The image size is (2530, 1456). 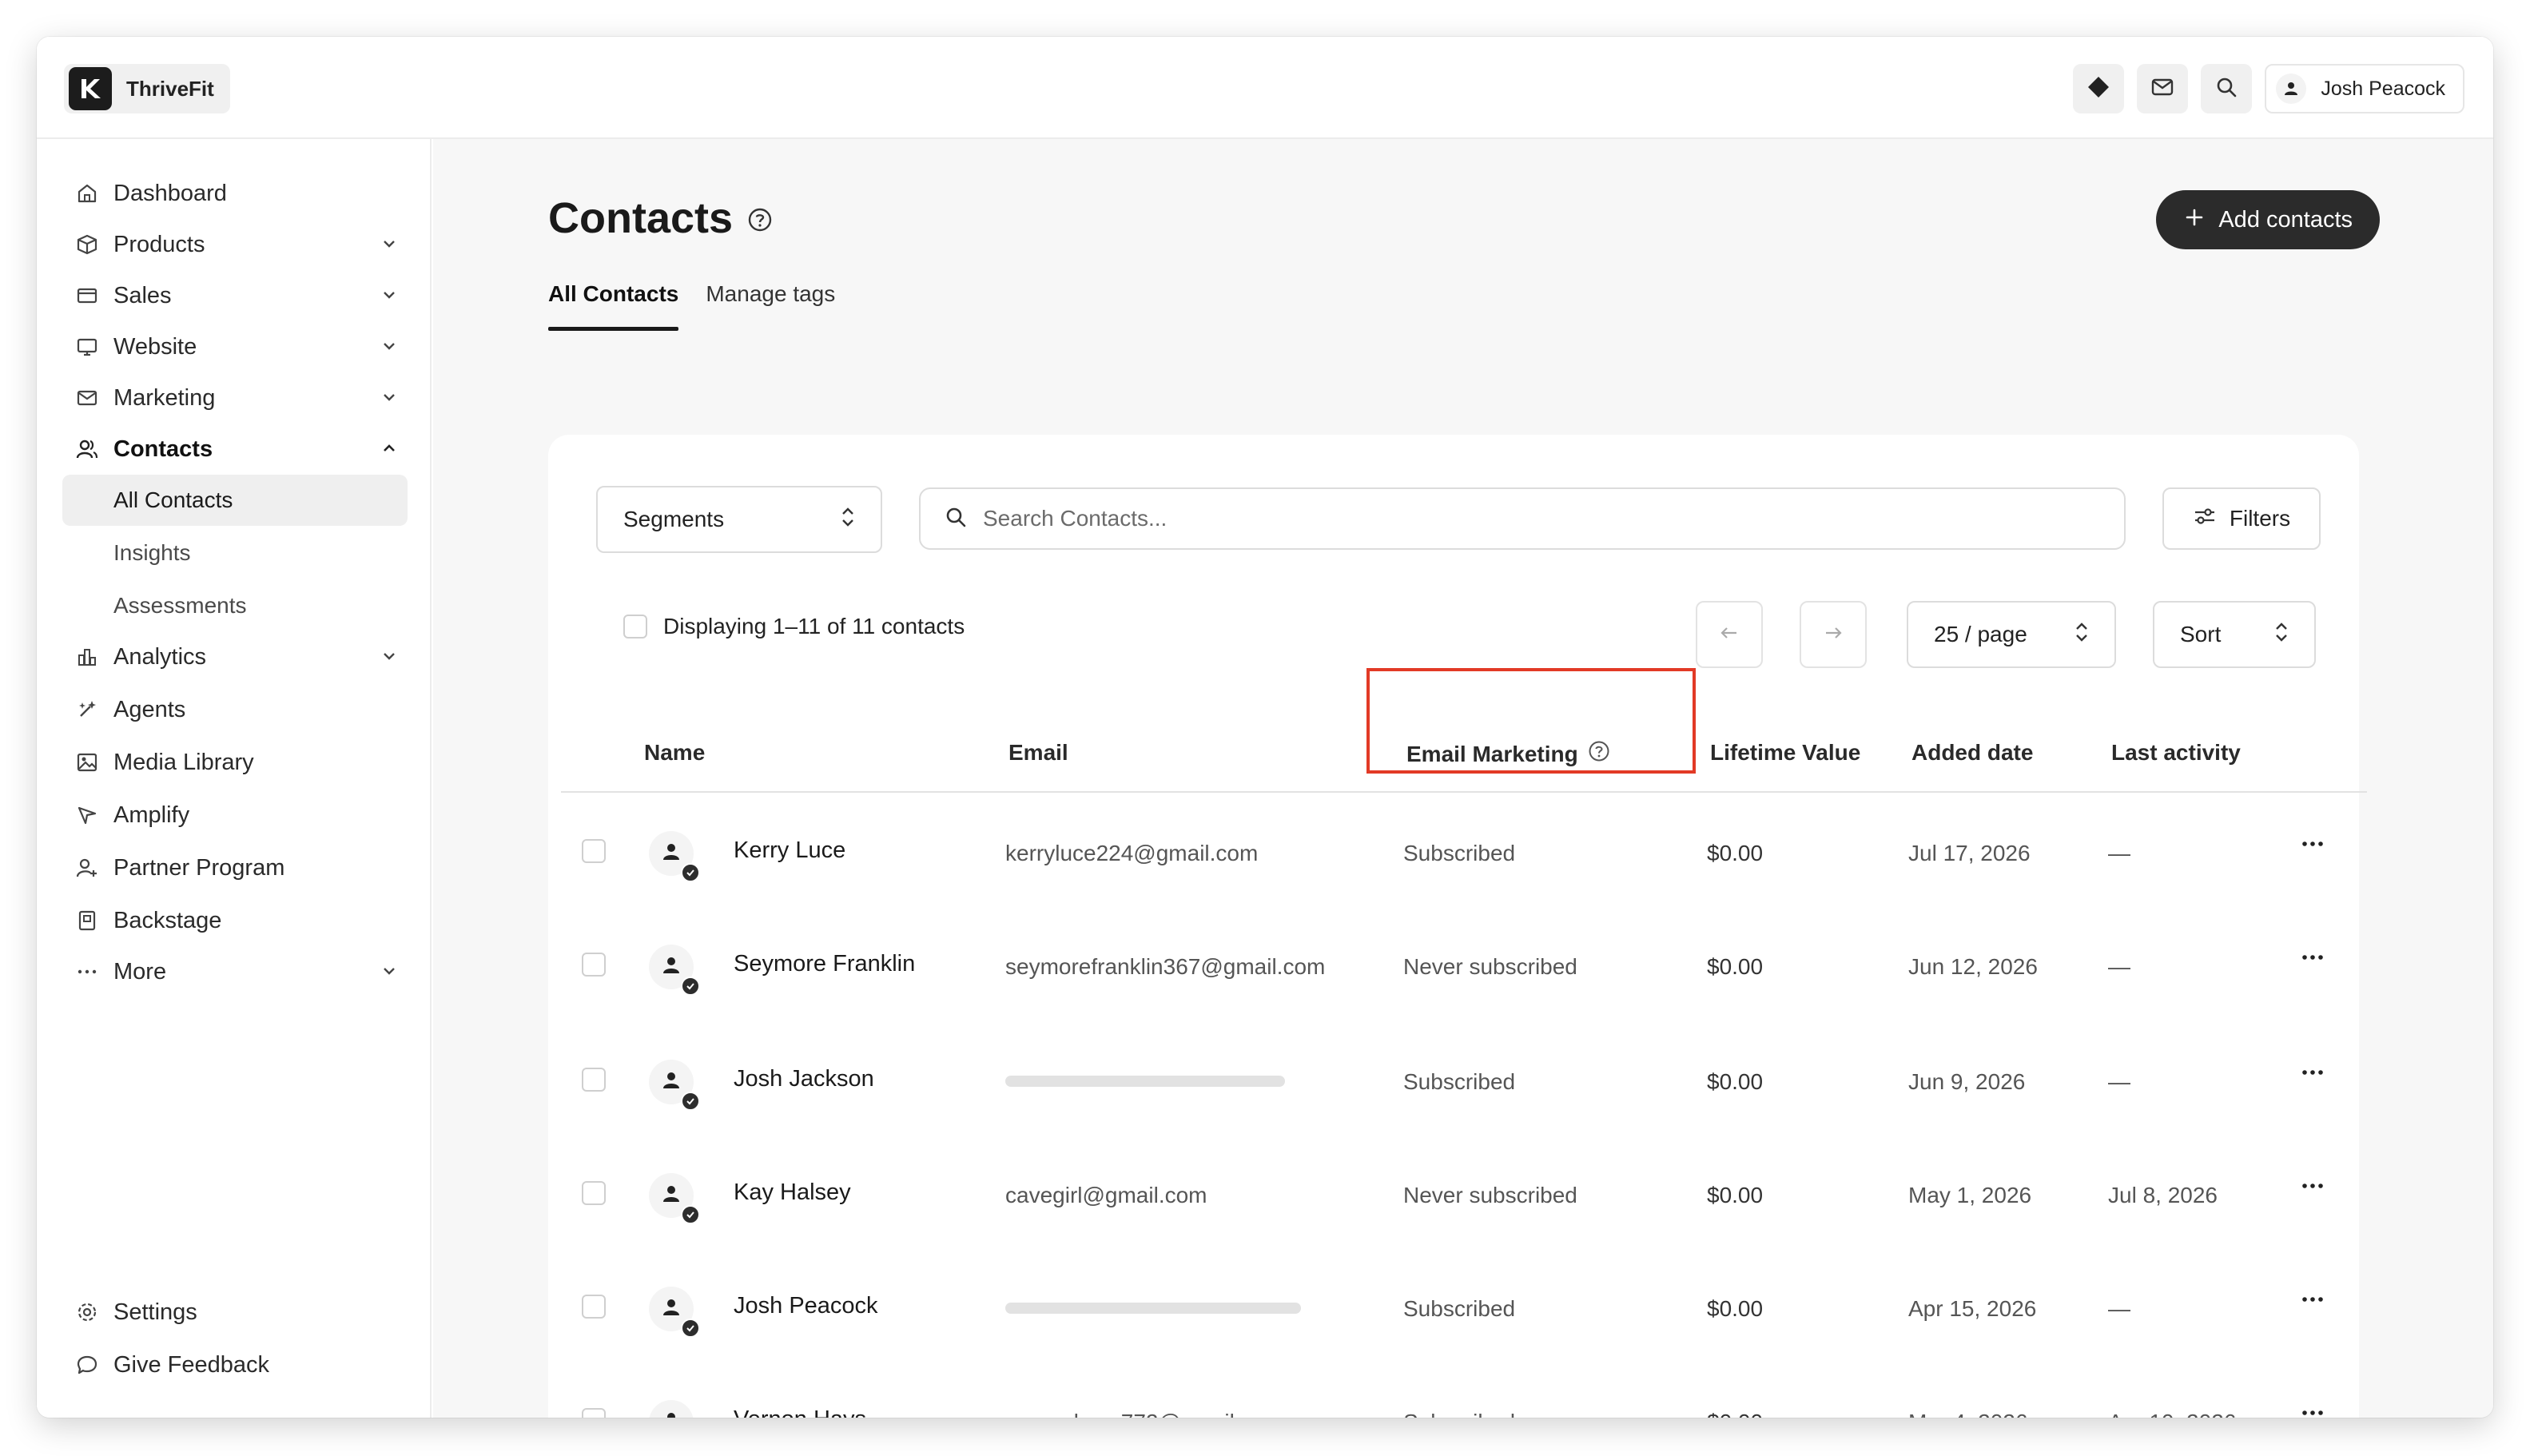 I want to click on user-menu-button: Josh Peacock, so click(x=2364, y=88).